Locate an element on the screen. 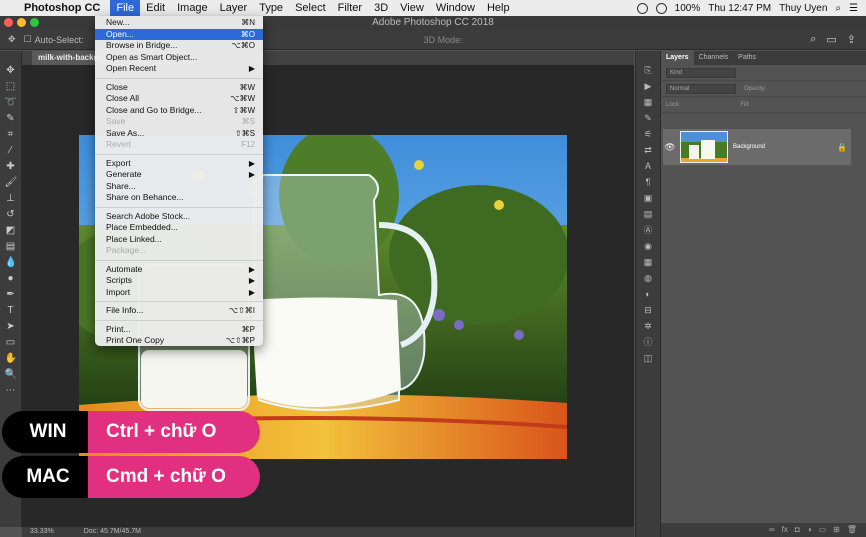 The height and width of the screenshot is (537, 866). menu-filter: Filter is located at coordinates (350, 8).